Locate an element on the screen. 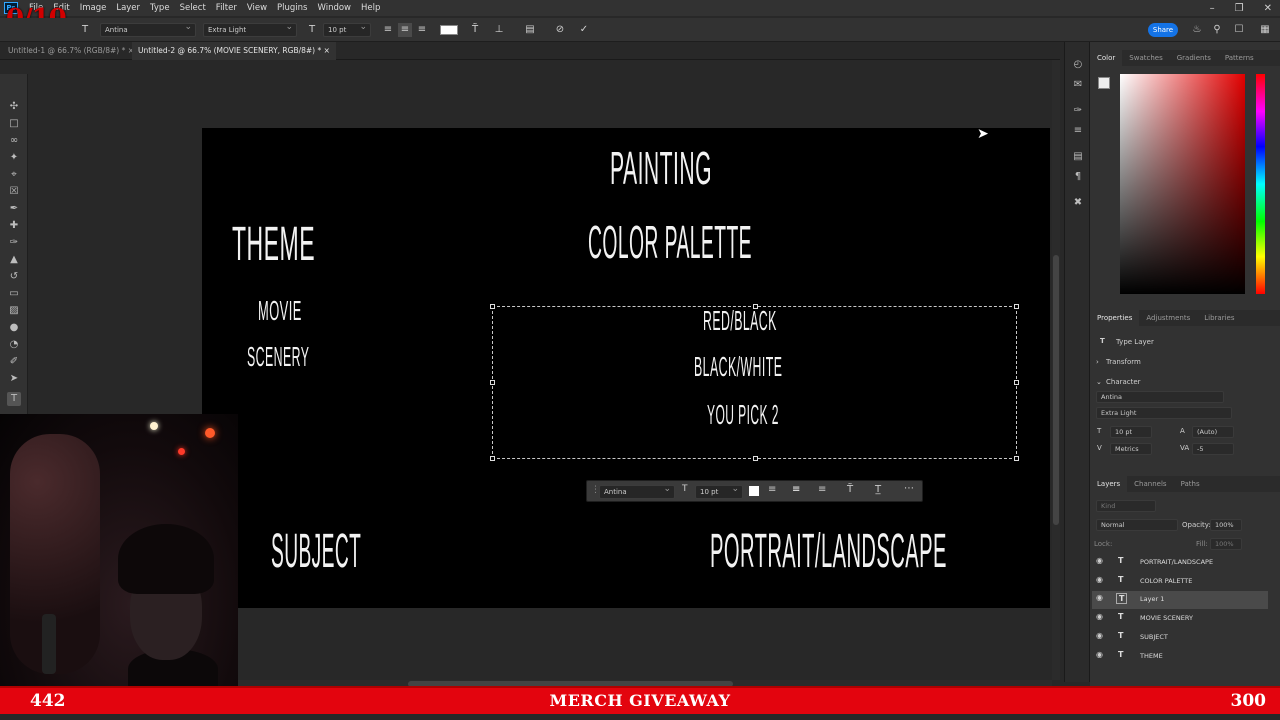 This screenshot has height=720, width=1280. text-color-swatch is located at coordinates (449, 30).